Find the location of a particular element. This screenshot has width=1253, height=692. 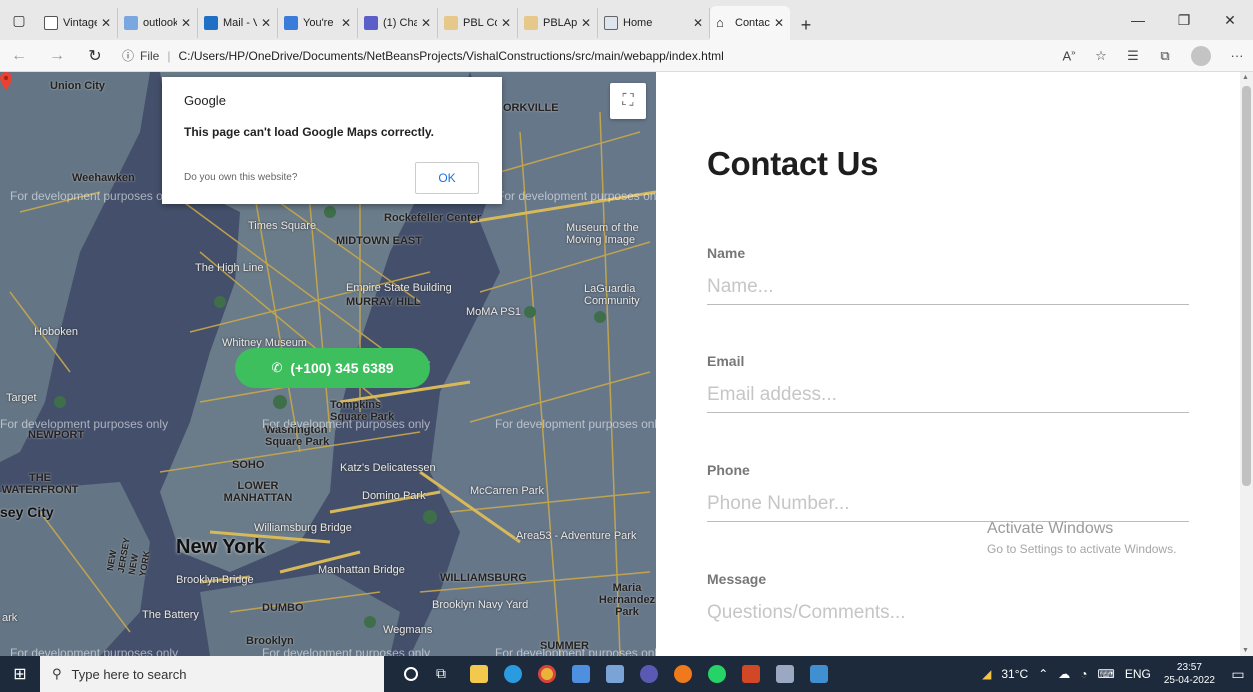

windows-start-icon: ⊞ is located at coordinates (20, 674).